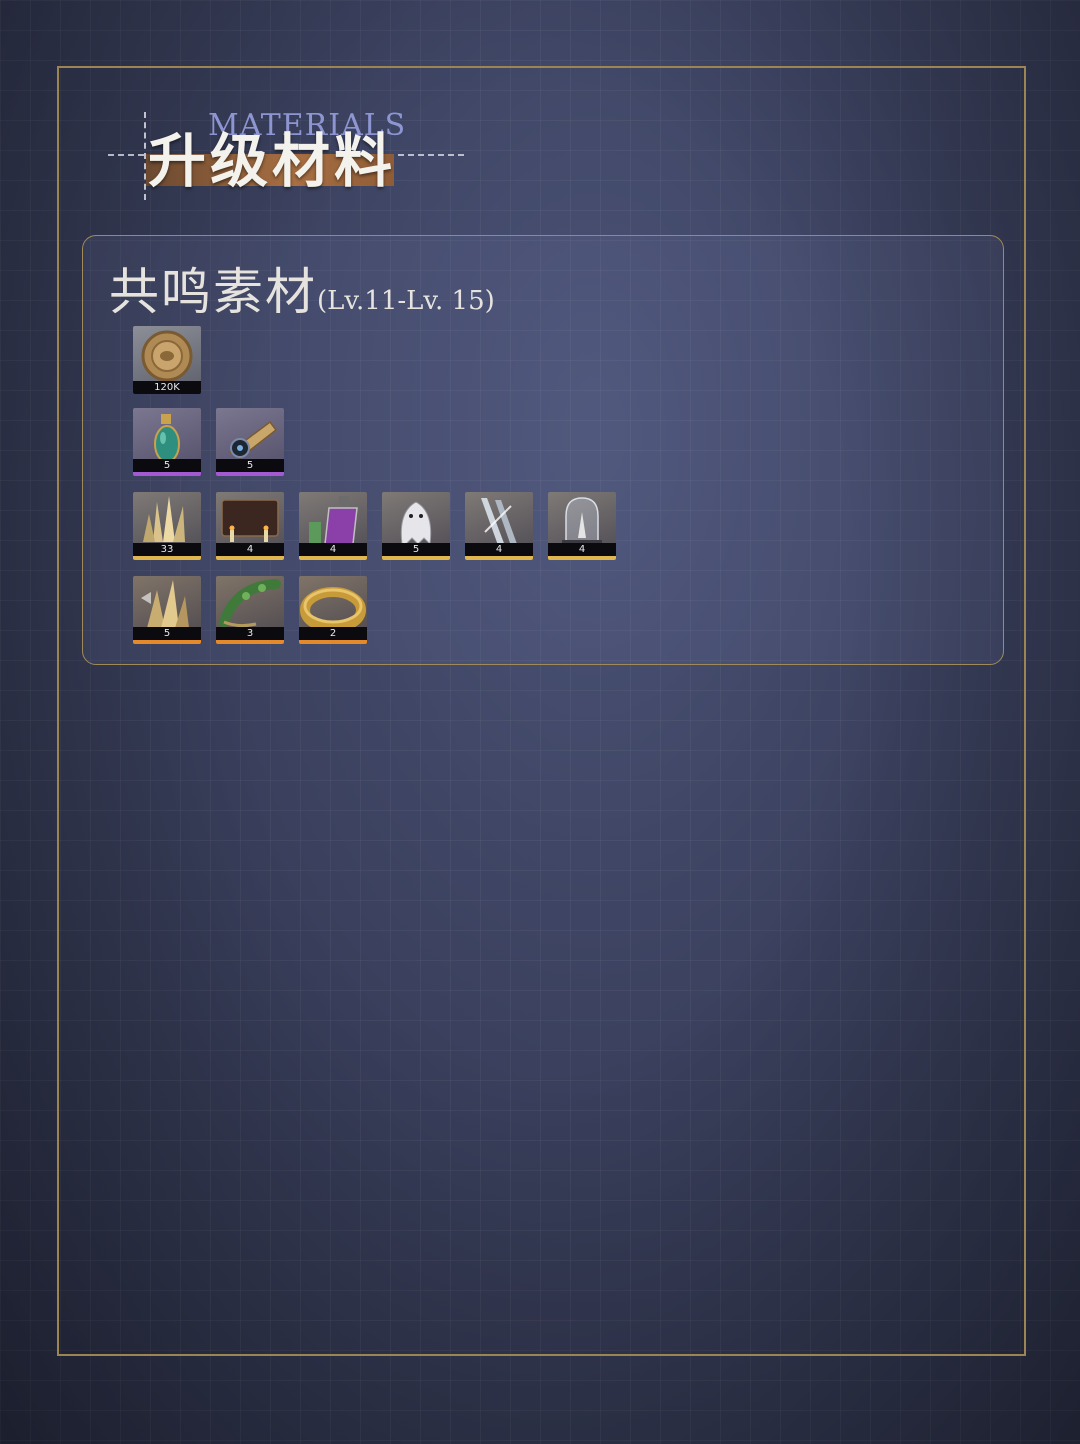 The height and width of the screenshot is (1444, 1080). Describe the element at coordinates (272, 161) in the screenshot. I see `page-title: 升级材料` at that location.